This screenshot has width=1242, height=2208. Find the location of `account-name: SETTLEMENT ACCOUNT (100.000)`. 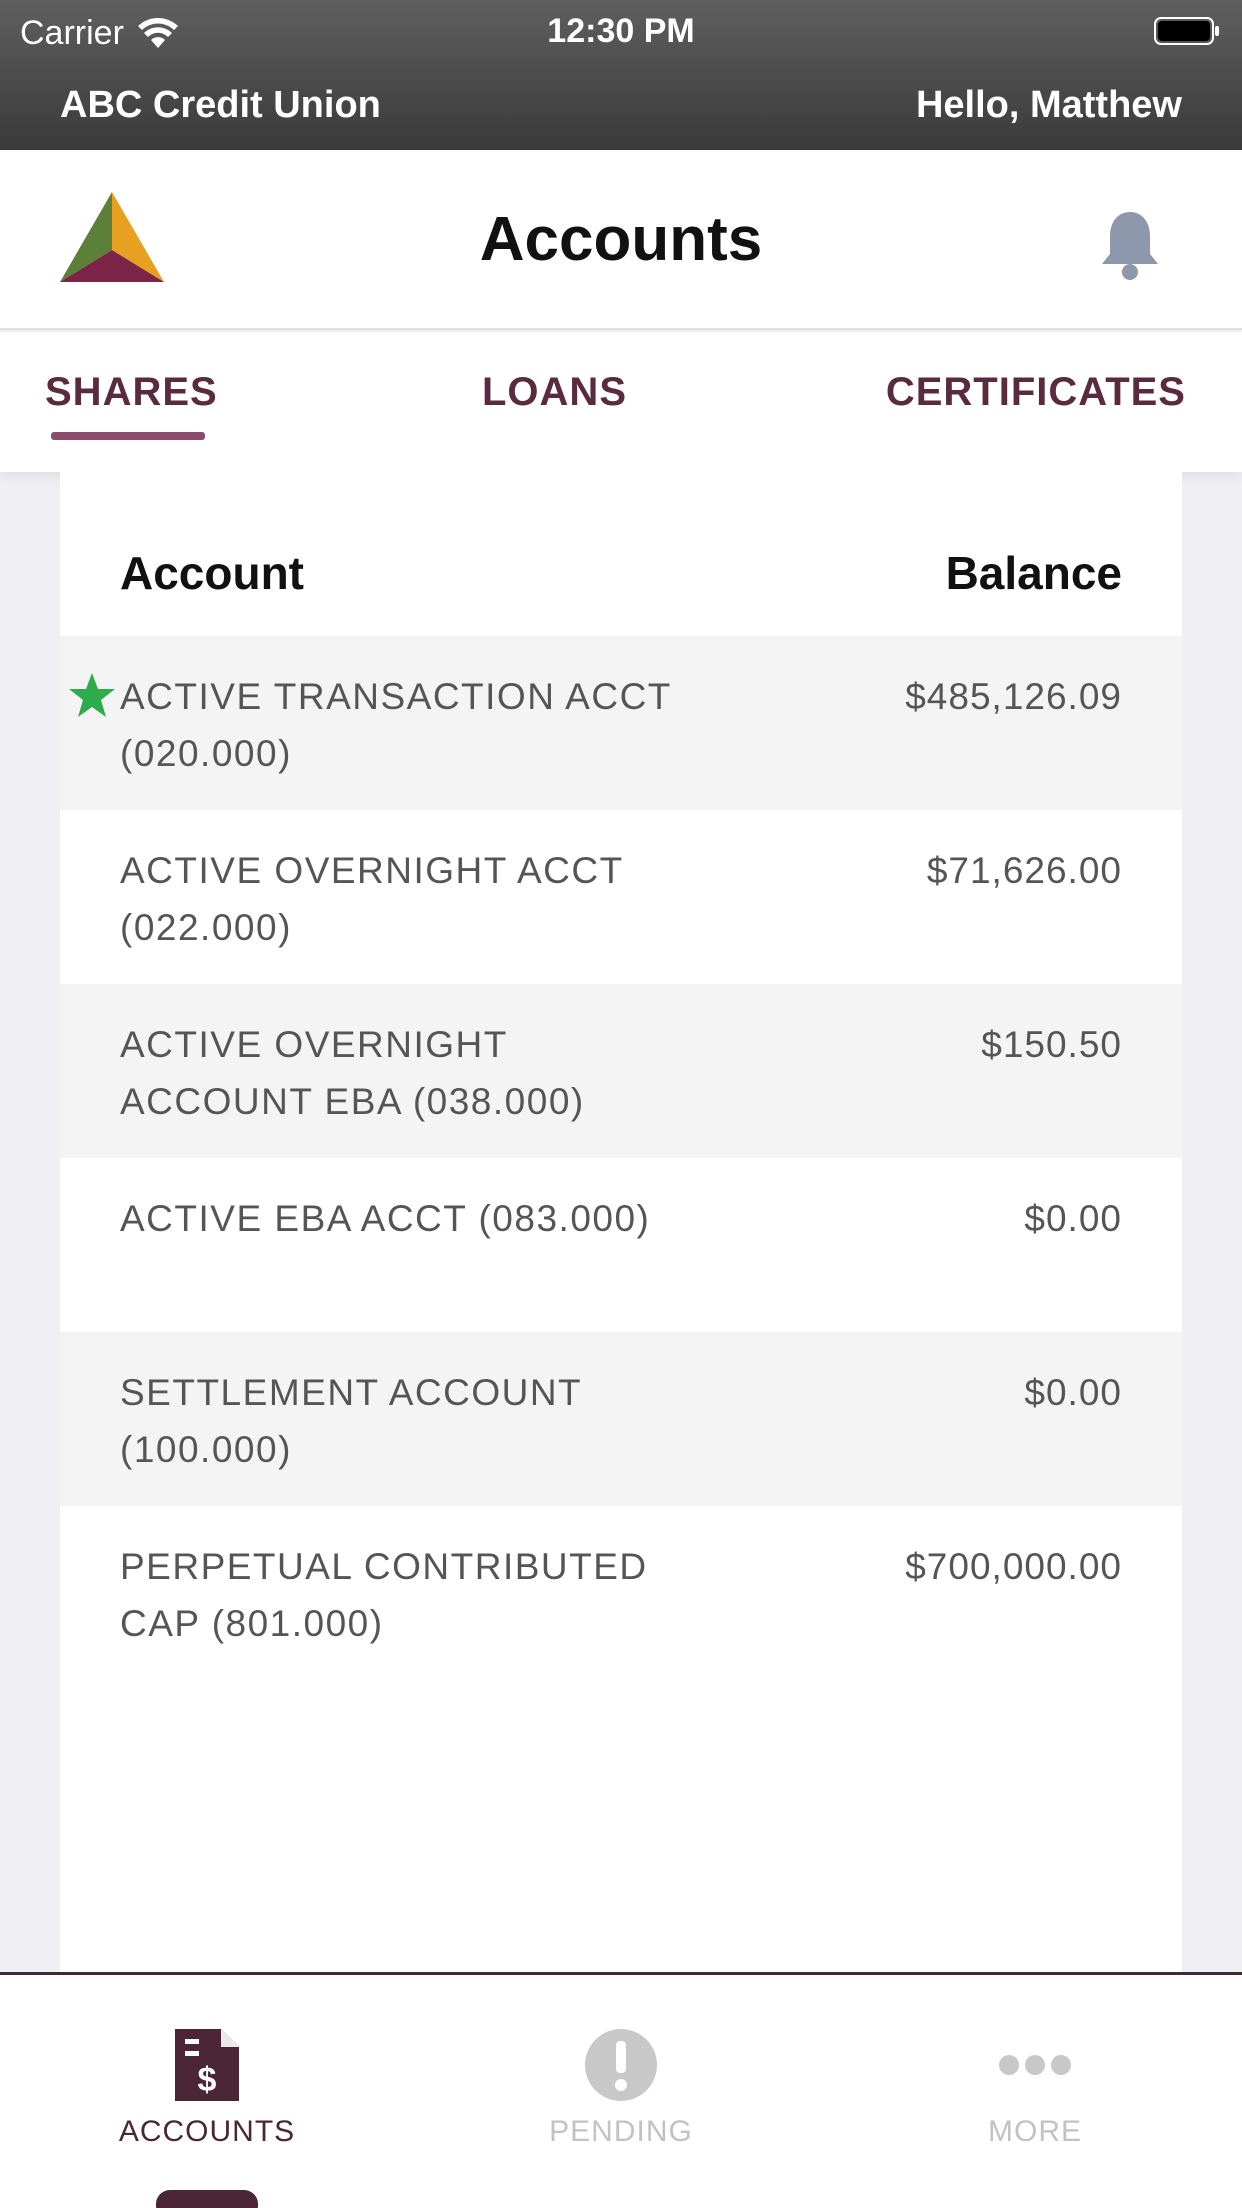

account-name: SETTLEMENT ACCOUNT (100.000) is located at coordinates (351, 1421).